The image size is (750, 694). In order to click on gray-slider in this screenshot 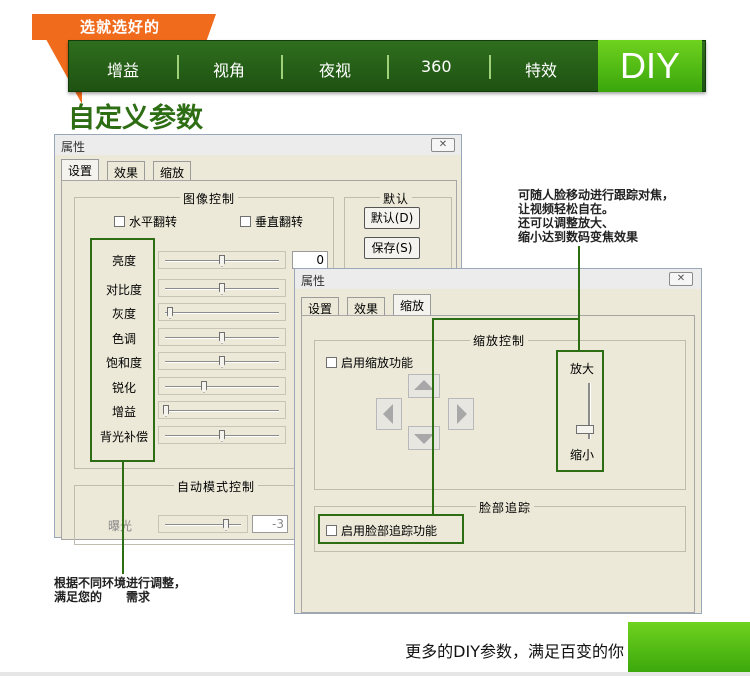, I will do `click(222, 312)`.